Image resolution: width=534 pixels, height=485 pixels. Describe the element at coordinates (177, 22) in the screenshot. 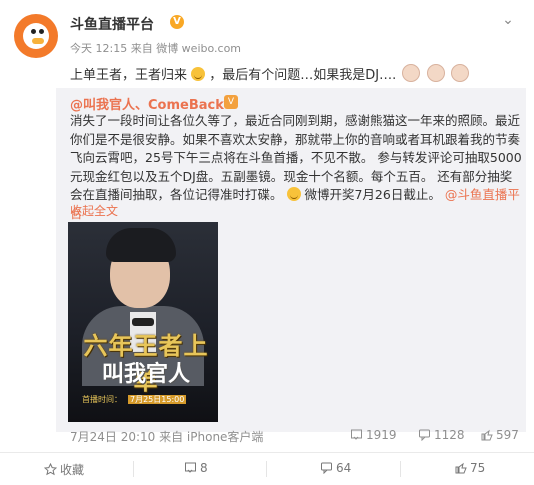

I see `verified-badge-icon: V` at that location.